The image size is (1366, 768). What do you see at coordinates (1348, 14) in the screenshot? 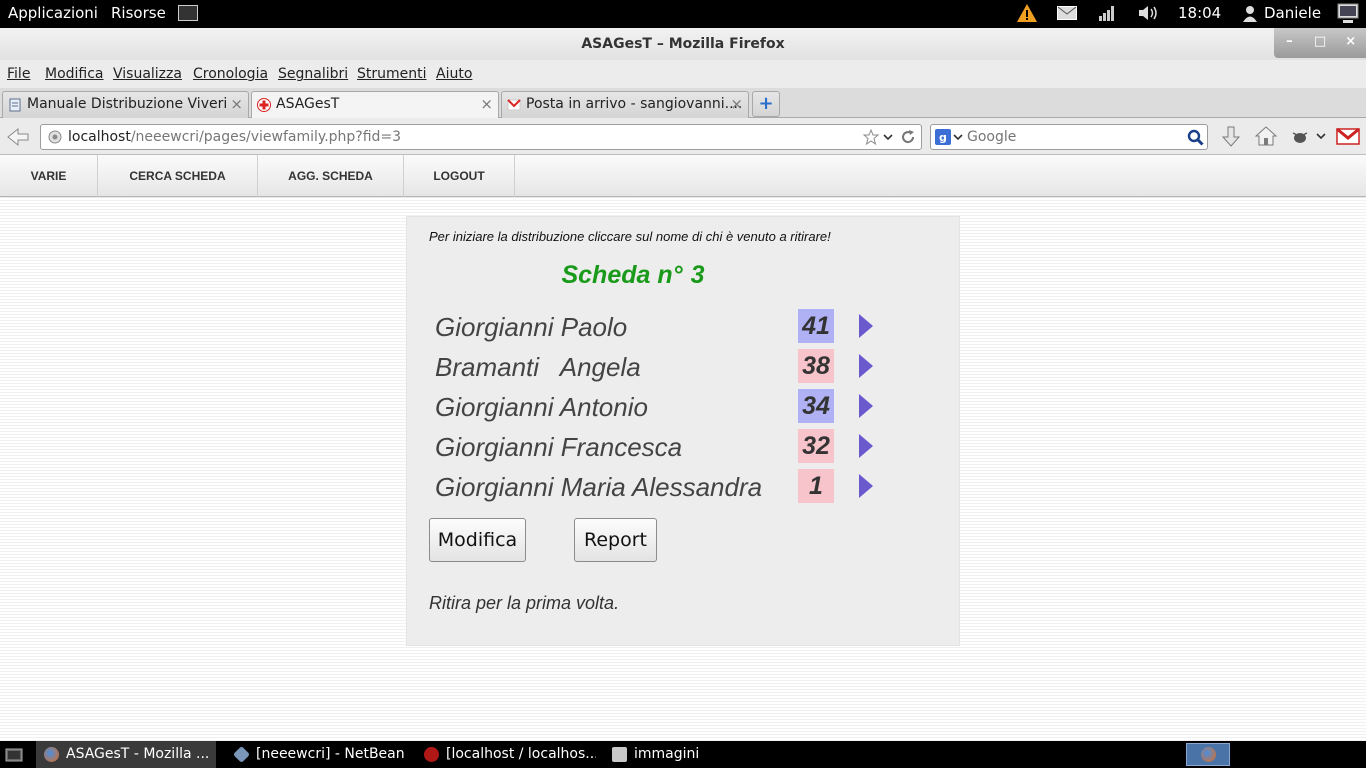
I see `computer-icon` at bounding box center [1348, 14].